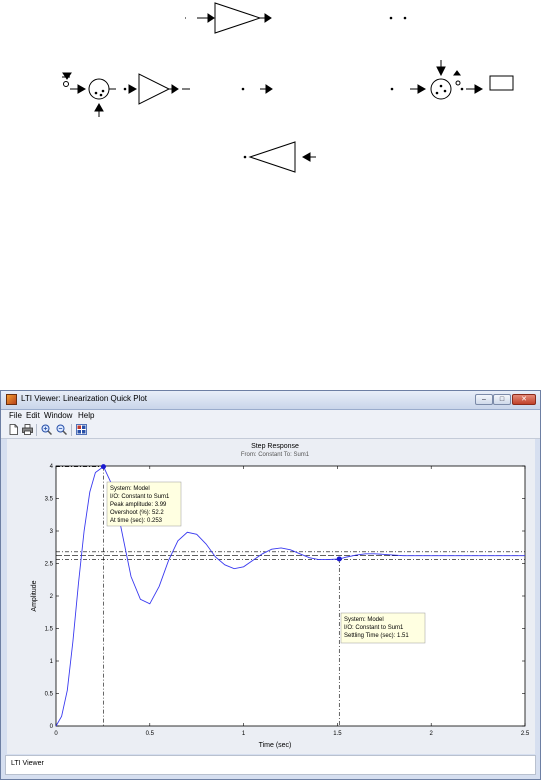  Describe the element at coordinates (103, 467) in the screenshot. I see `peak-marker` at that location.